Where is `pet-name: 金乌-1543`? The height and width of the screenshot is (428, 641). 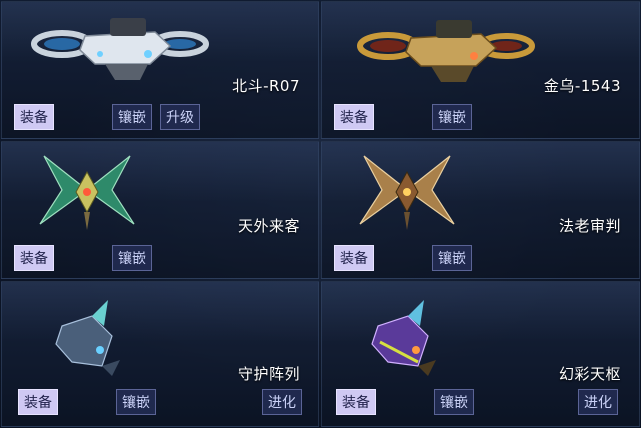
pet-name: 金乌-1543 is located at coordinates (582, 86).